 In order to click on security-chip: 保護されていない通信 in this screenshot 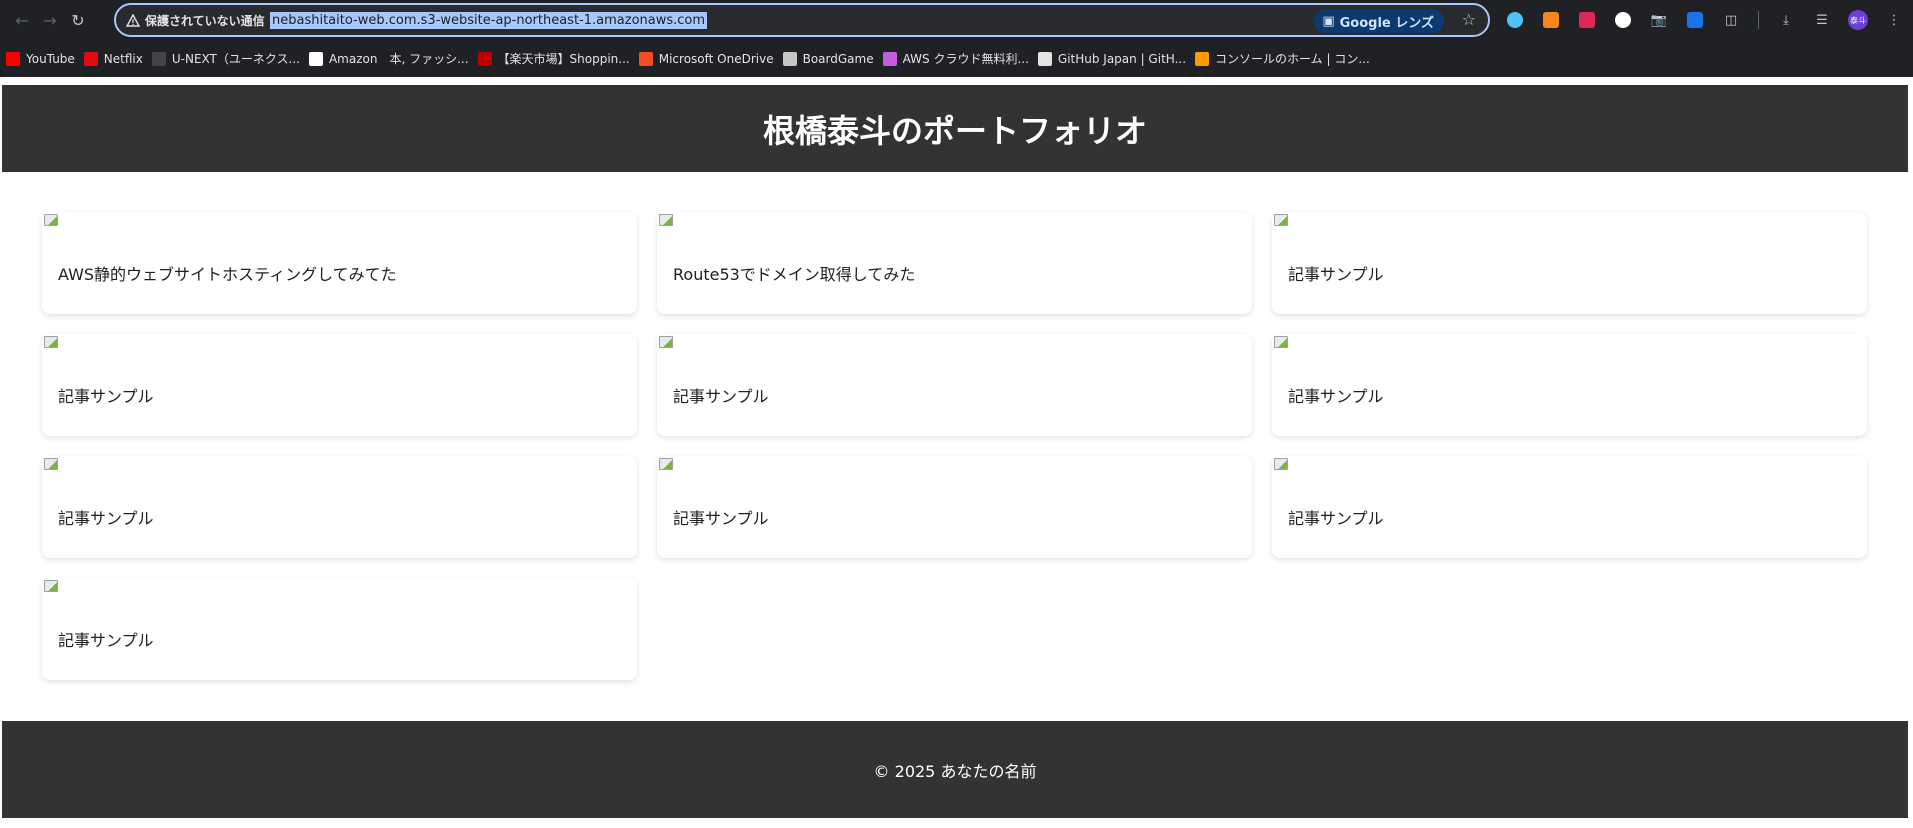, I will do `click(191, 20)`.